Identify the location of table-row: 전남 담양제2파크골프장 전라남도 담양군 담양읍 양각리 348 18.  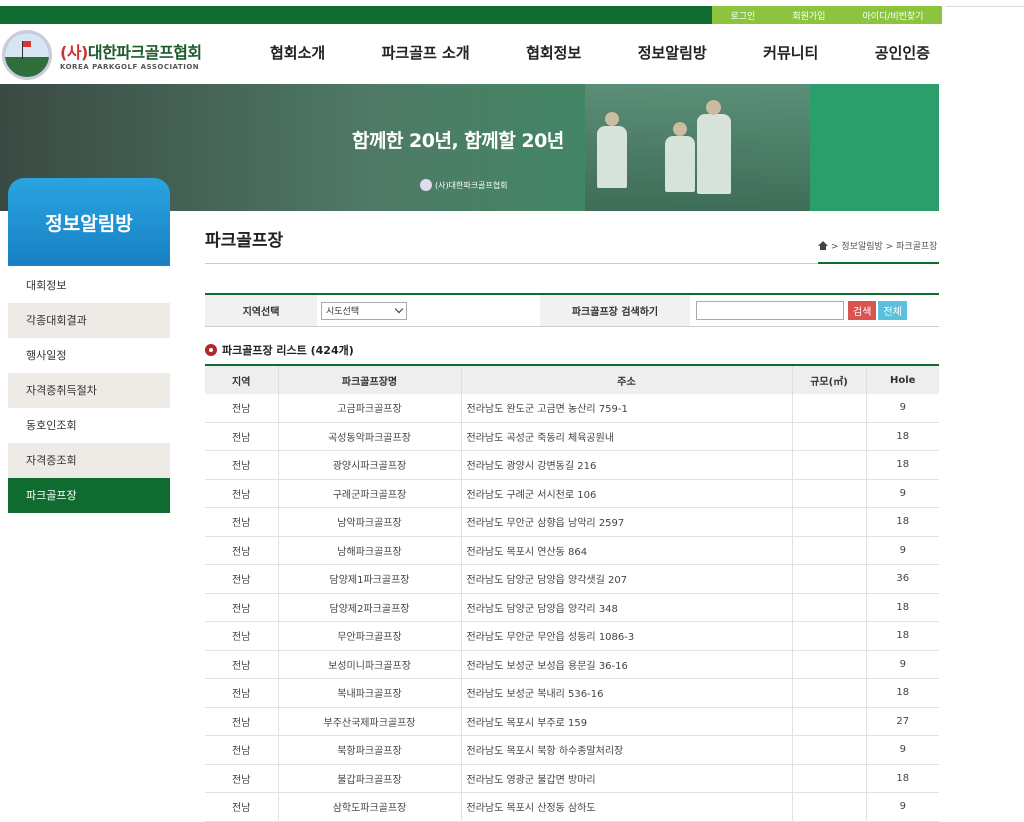
(572, 607).